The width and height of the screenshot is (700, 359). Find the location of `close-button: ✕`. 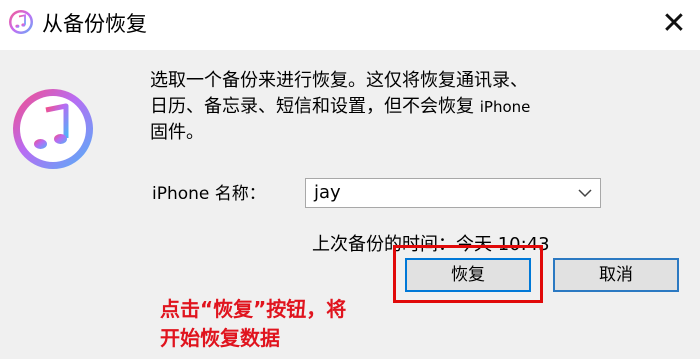

close-button: ✕ is located at coordinates (674, 24).